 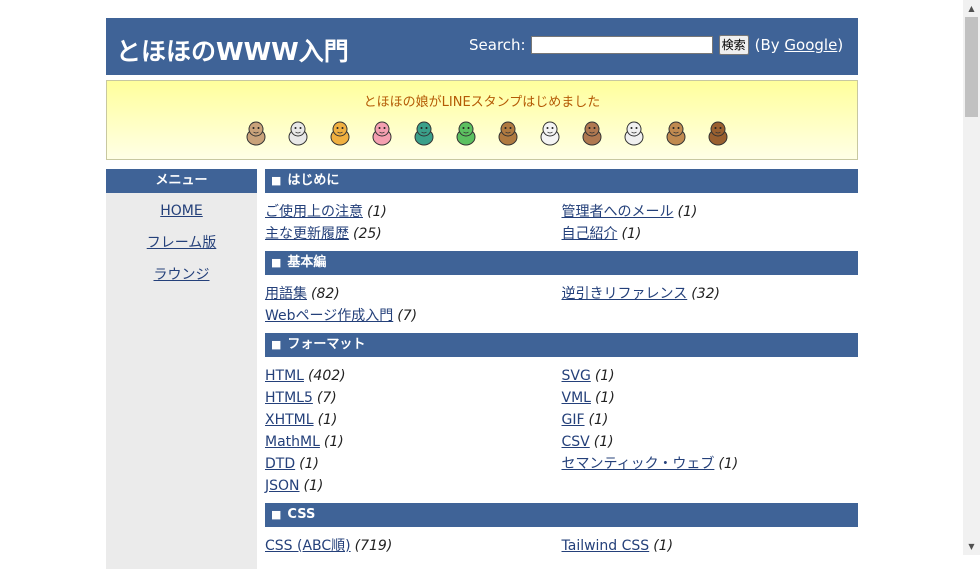 What do you see at coordinates (576, 442) in the screenshot?
I see `topic-link: CSV` at bounding box center [576, 442].